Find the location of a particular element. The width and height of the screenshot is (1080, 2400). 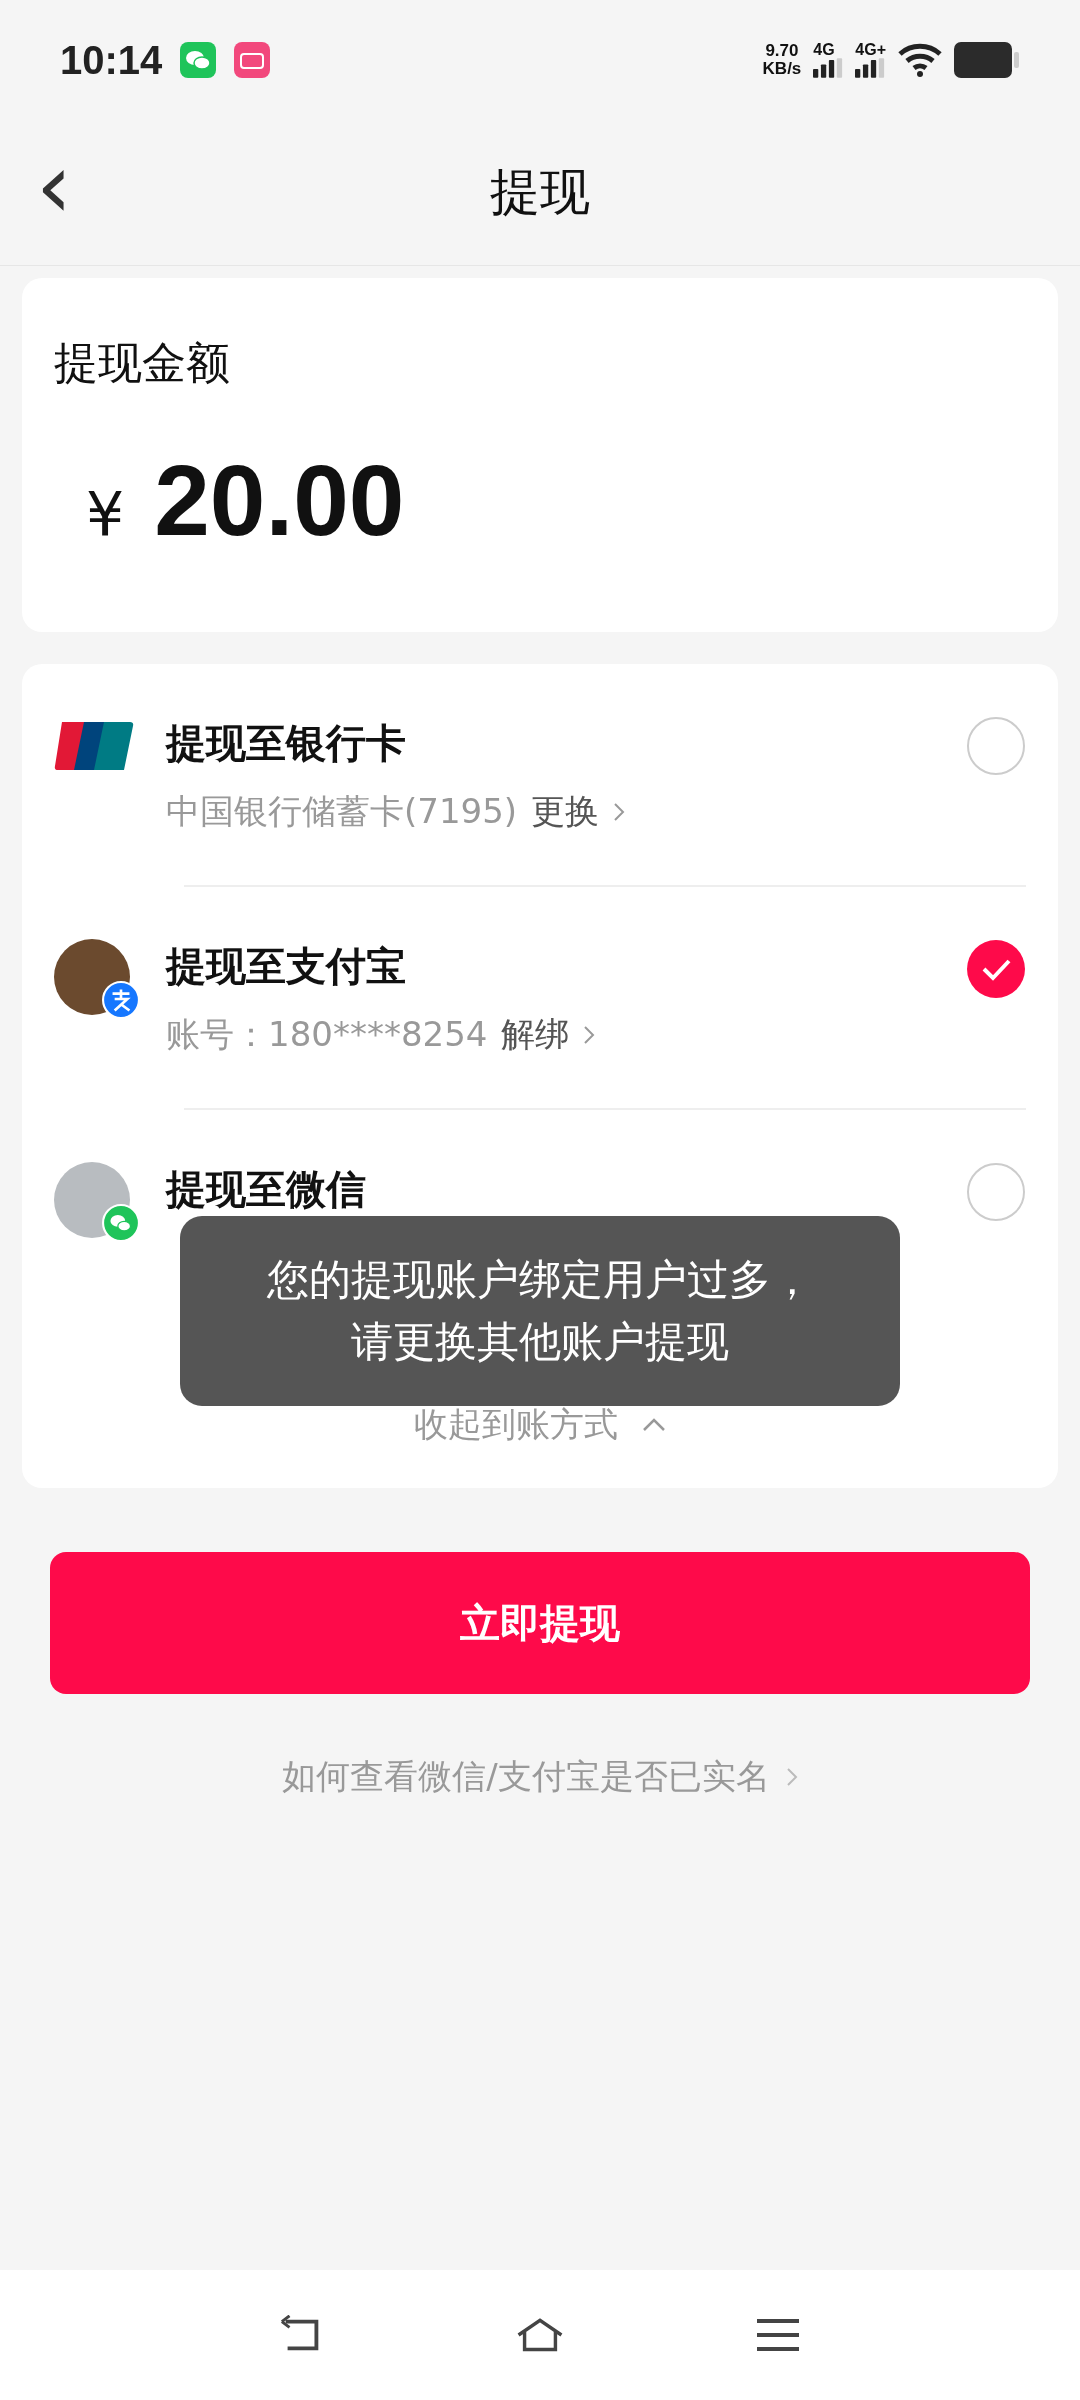

bank-card-logo-icon is located at coordinates (94, 746).